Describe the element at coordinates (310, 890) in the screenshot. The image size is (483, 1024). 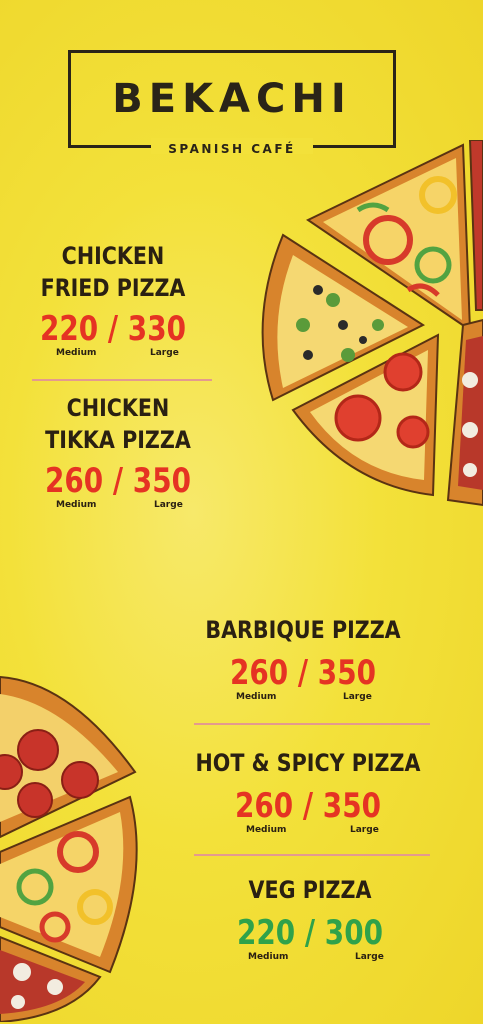
I see `item-name: VEG PIZZA` at that location.